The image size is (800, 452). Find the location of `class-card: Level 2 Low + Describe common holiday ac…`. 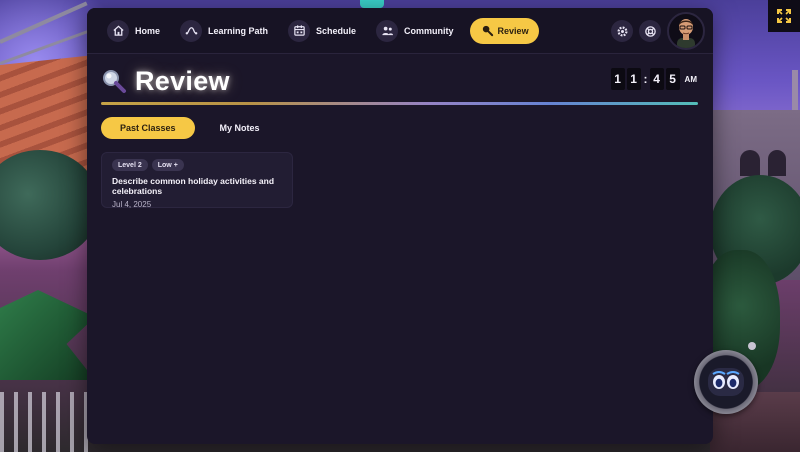

class-card: Level 2 Low + Describe common holiday ac… is located at coordinates (197, 180).